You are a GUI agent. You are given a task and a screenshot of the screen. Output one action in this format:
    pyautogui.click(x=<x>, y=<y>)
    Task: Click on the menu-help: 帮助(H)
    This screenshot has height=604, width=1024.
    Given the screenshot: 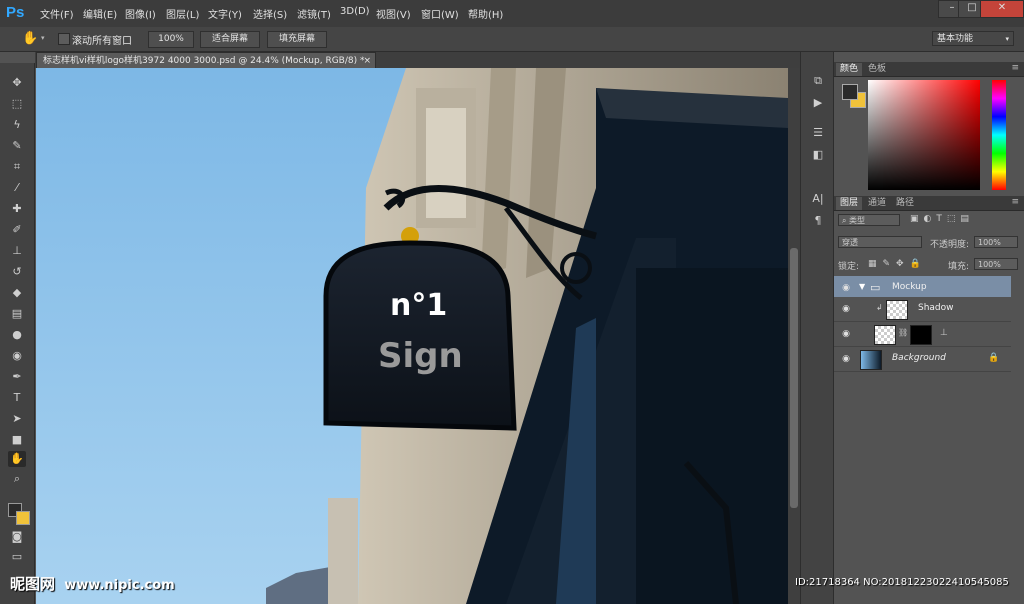 What is the action you would take?
    pyautogui.click(x=485, y=13)
    